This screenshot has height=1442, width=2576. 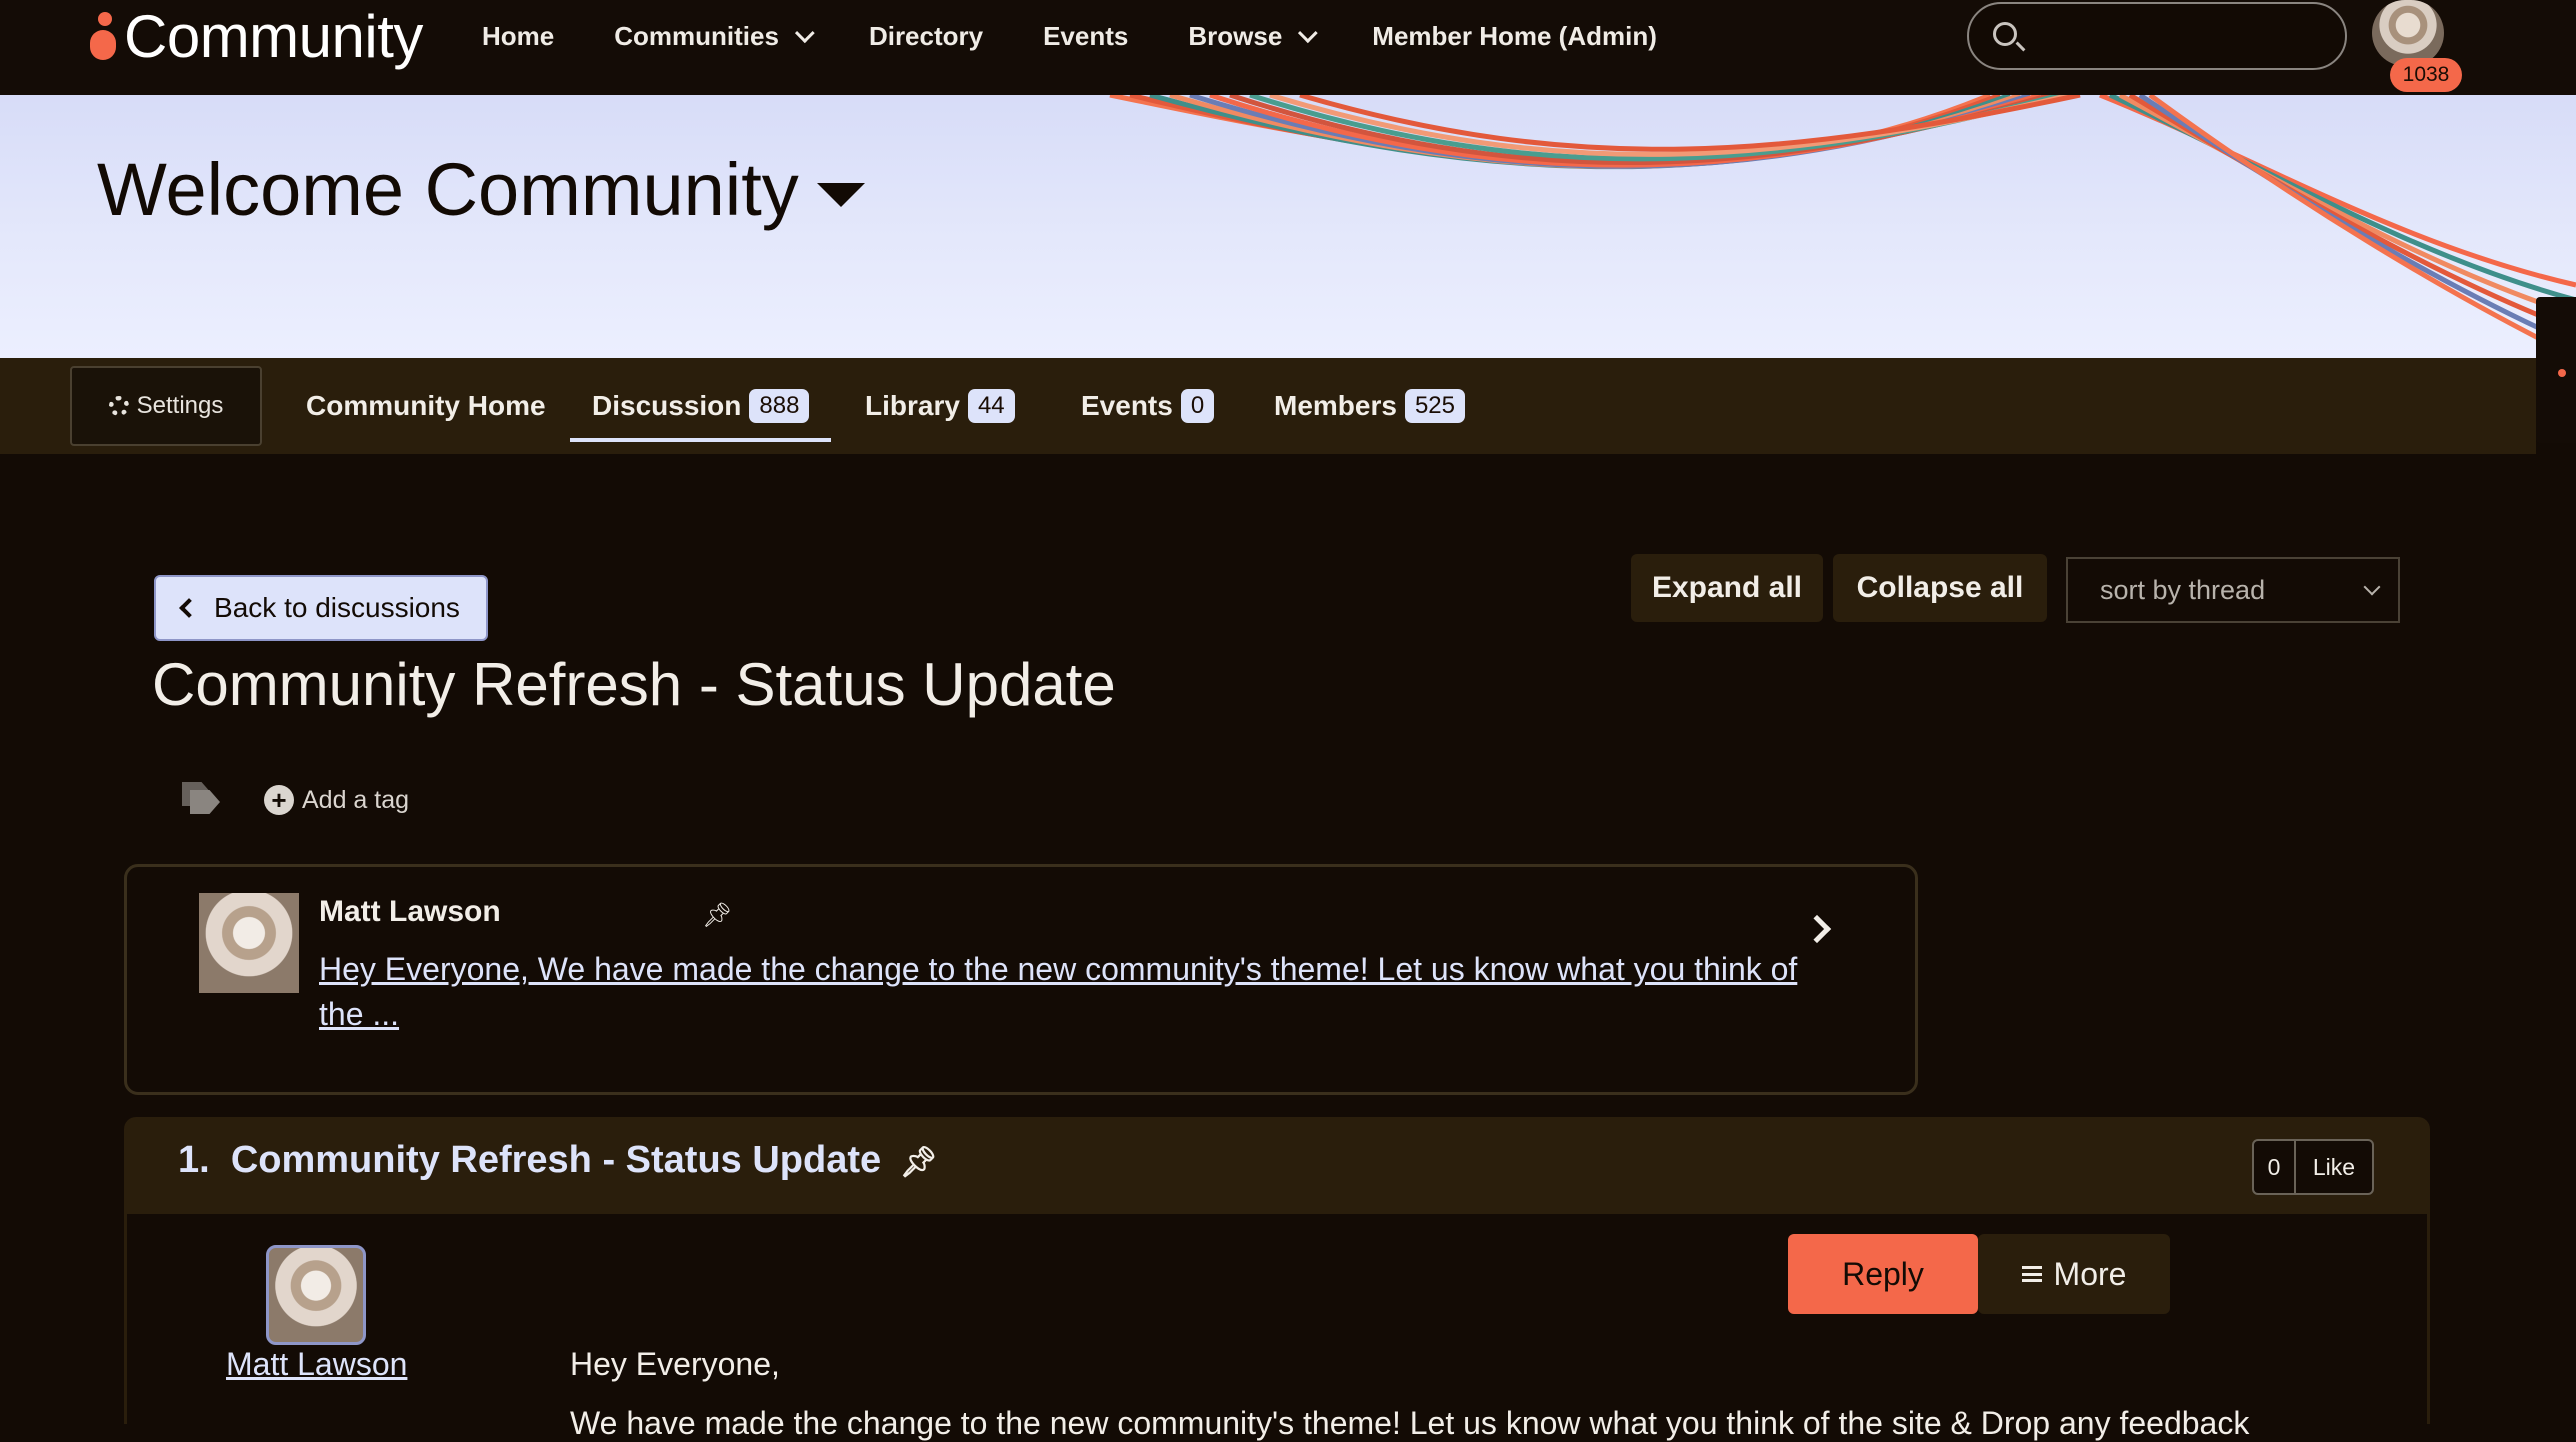 I want to click on reply-button: Reply, so click(x=1883, y=1274).